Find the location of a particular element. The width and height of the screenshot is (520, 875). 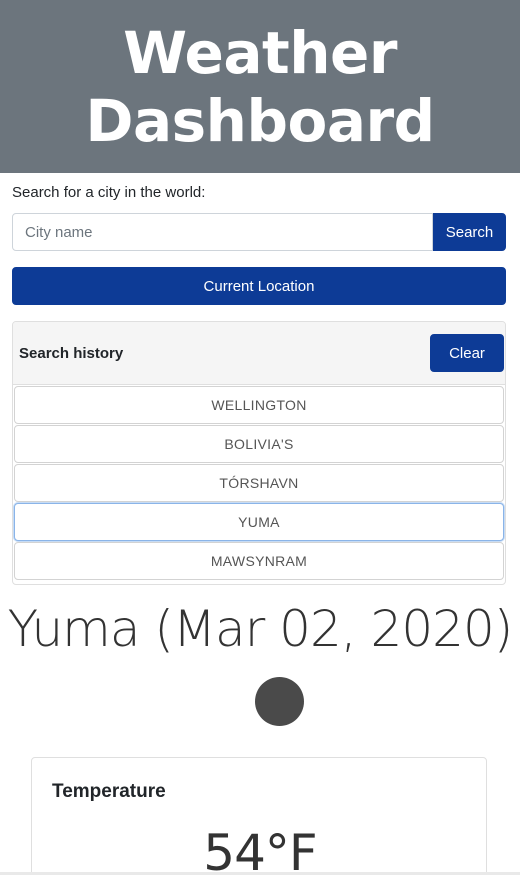

temperature-label: Temperature is located at coordinates (109, 791).